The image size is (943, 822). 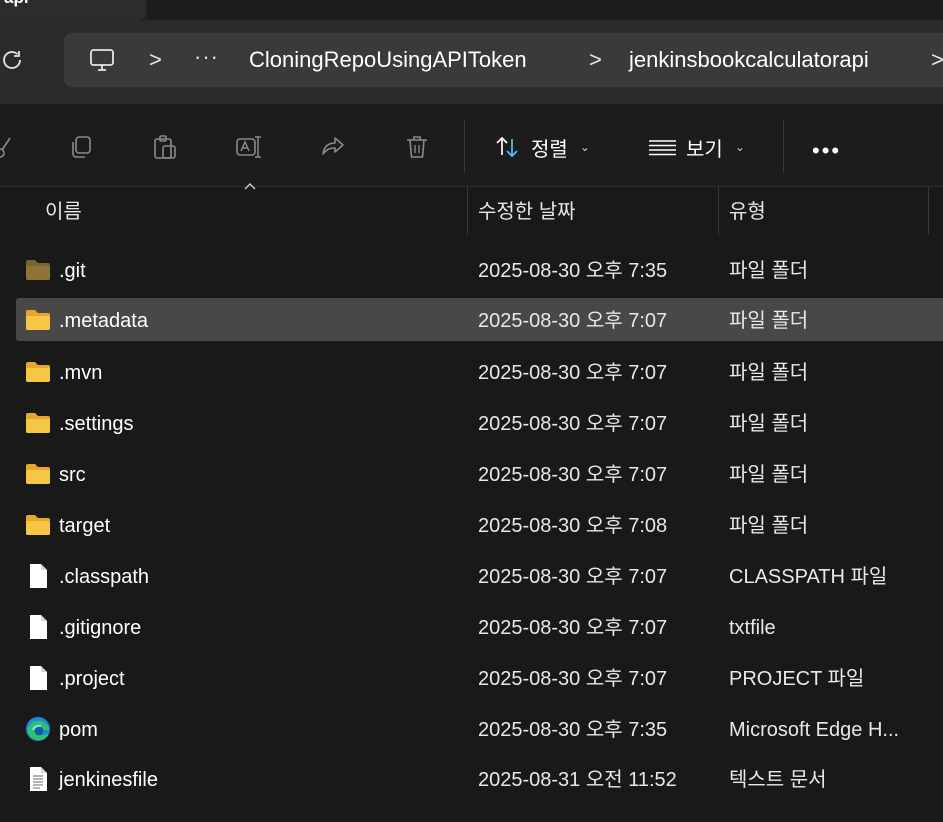 What do you see at coordinates (96, 424) in the screenshot?
I see `file-name: .settings` at bounding box center [96, 424].